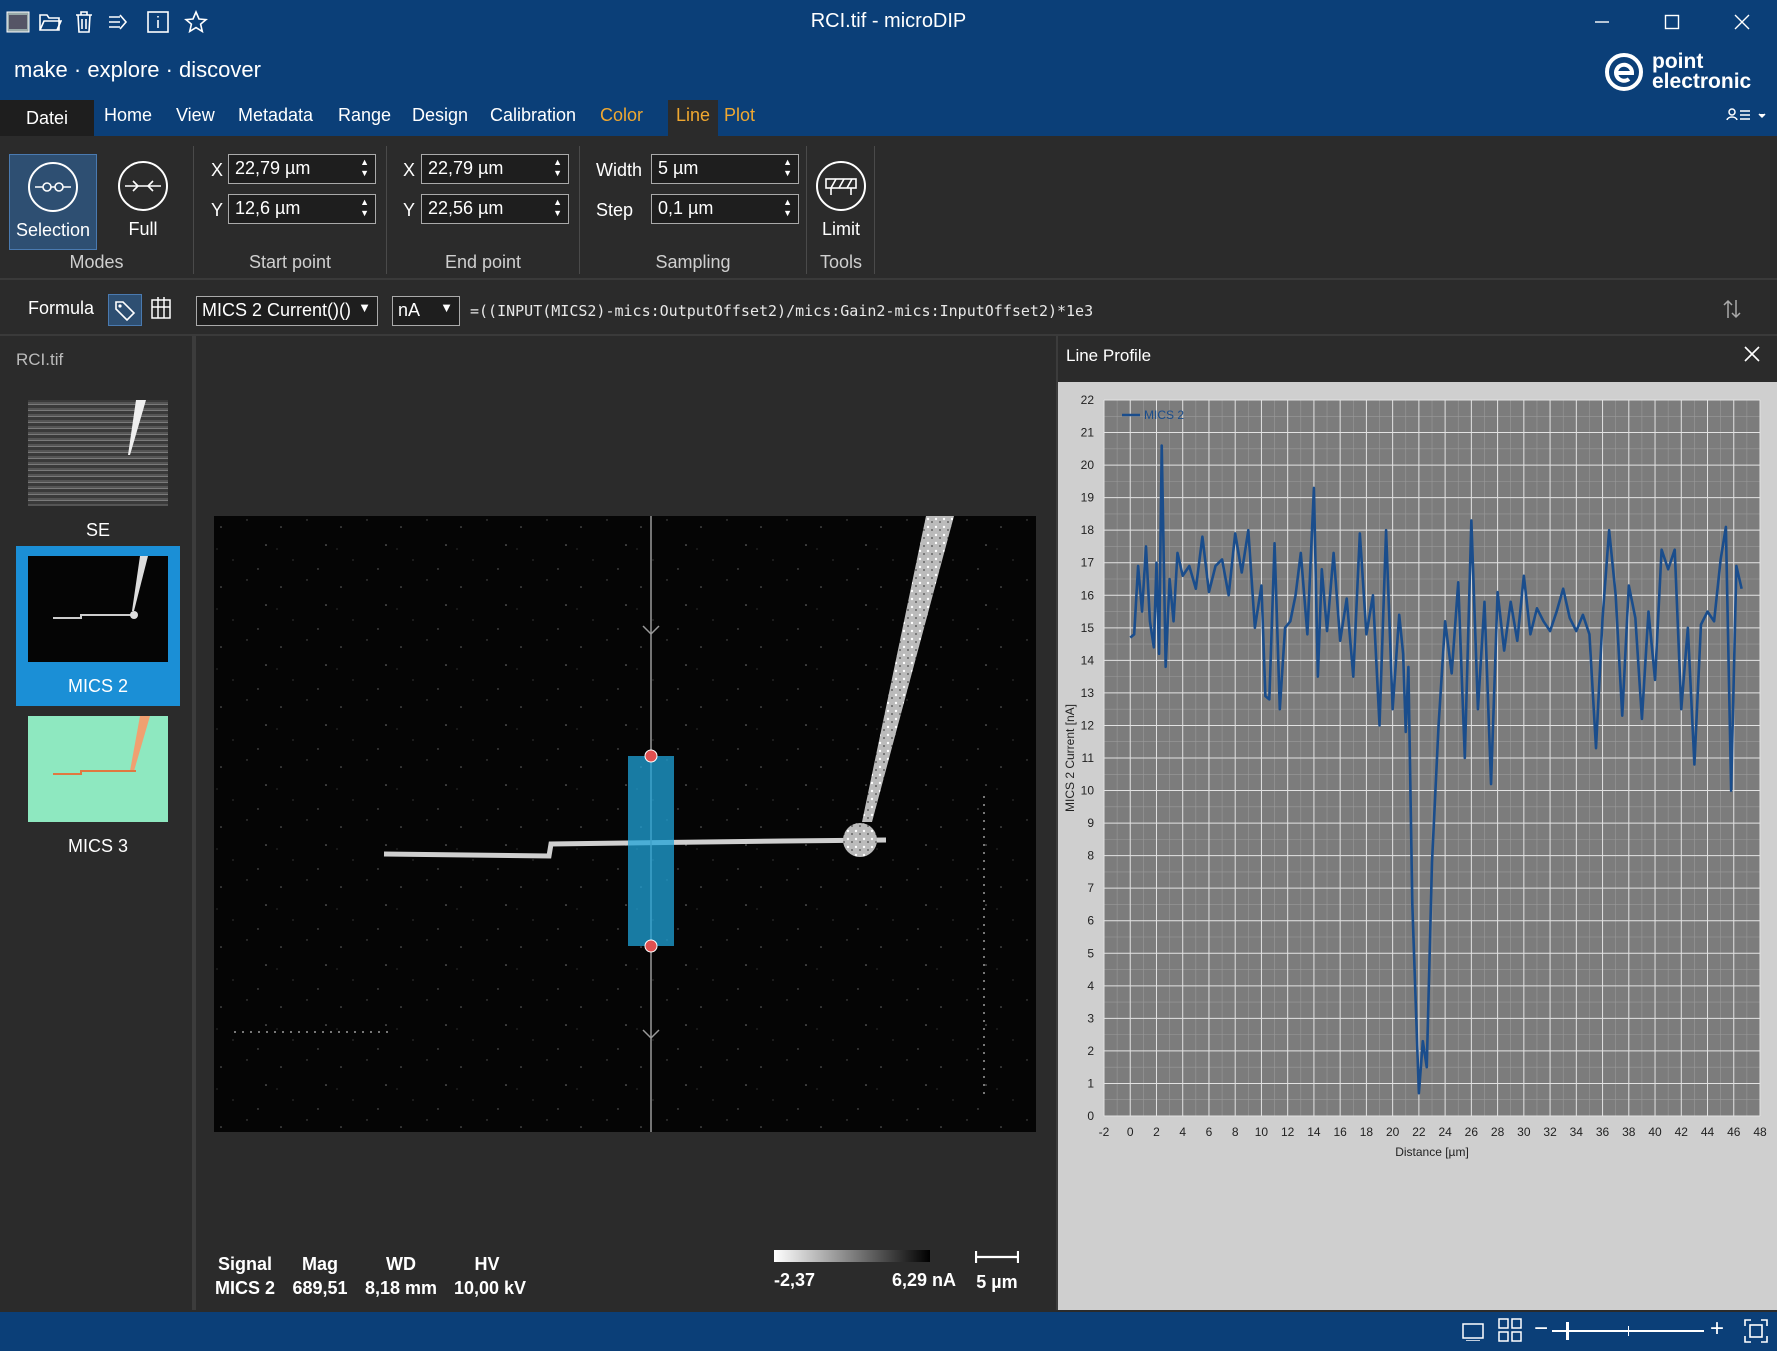  Describe the element at coordinates (1602, 22) in the screenshot. I see `minimize-button` at that location.